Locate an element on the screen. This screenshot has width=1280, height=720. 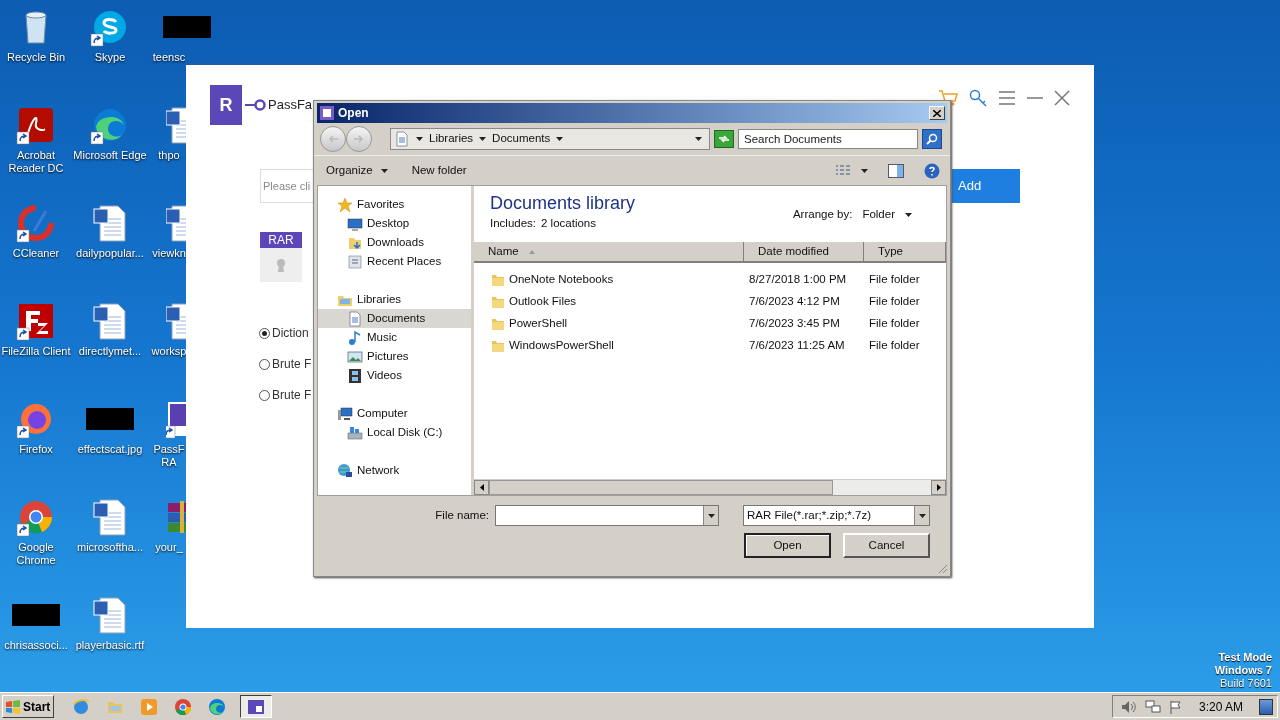
date-cell-text: 7/6/2023 3:45 PM is located at coordinates (794, 324).